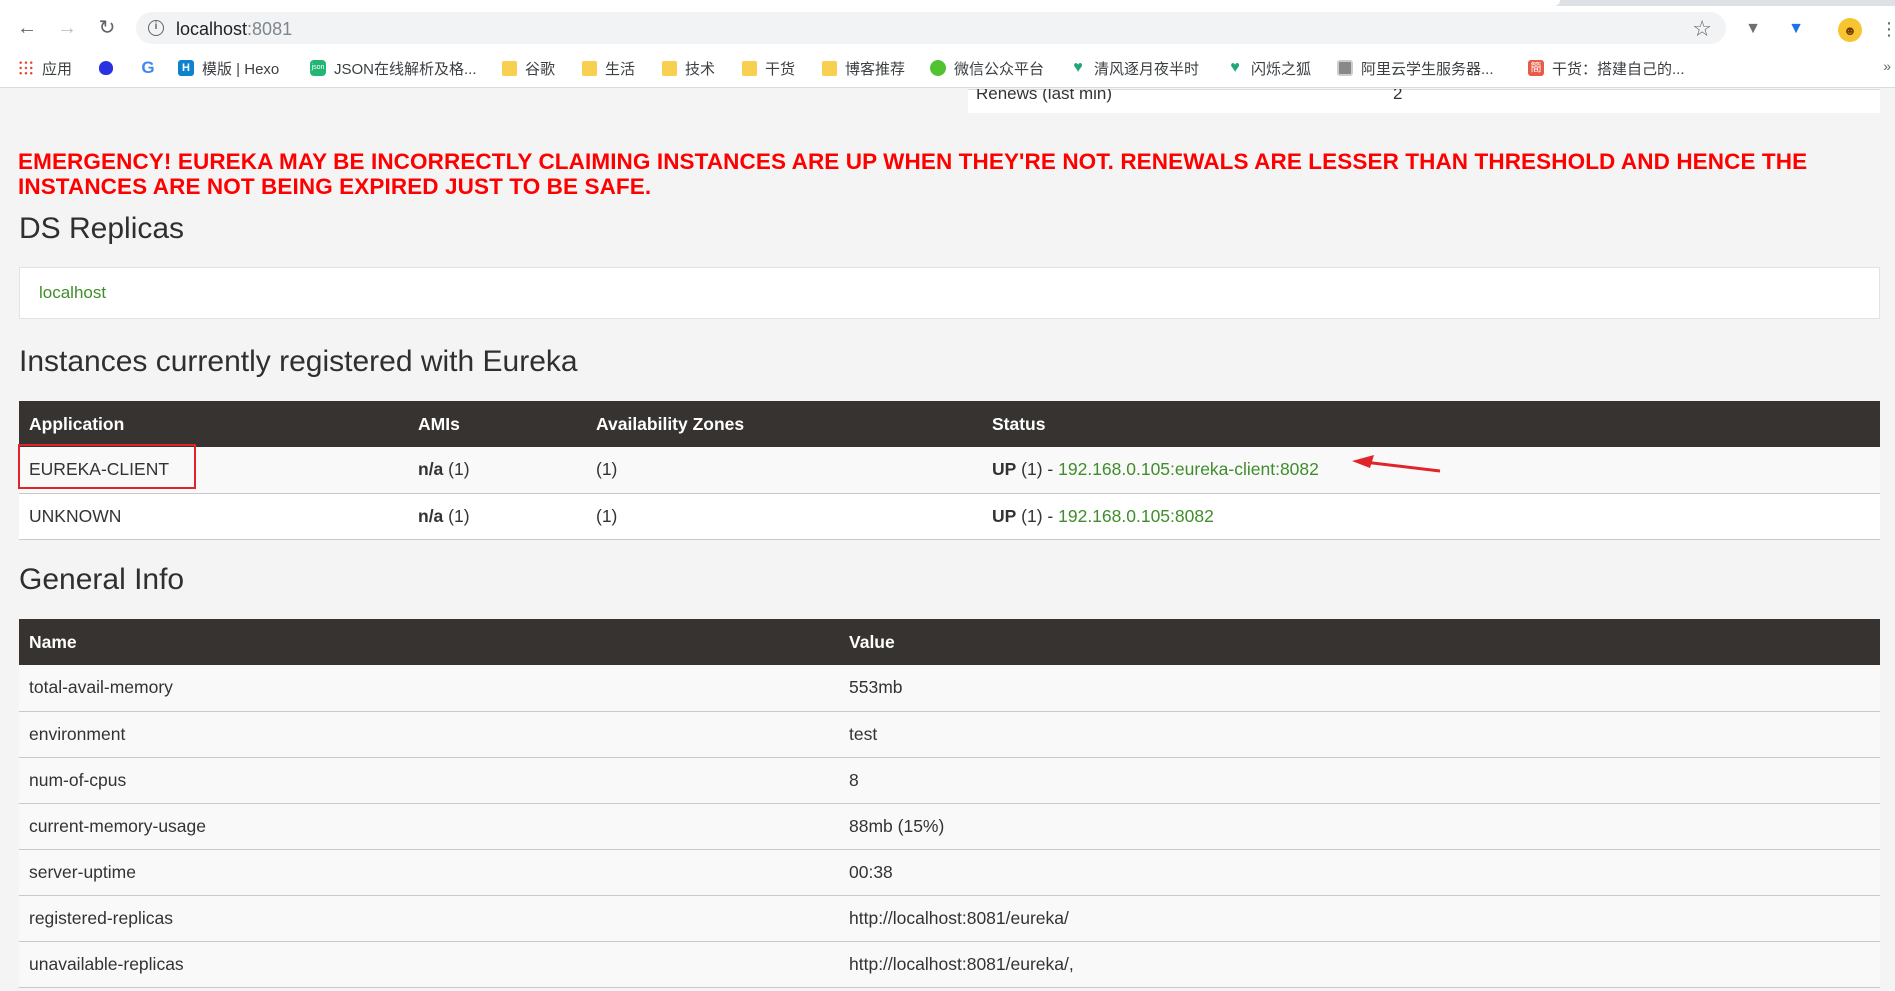 The height and width of the screenshot is (991, 1895). I want to click on bookmark-label: 谷歌, so click(540, 69).